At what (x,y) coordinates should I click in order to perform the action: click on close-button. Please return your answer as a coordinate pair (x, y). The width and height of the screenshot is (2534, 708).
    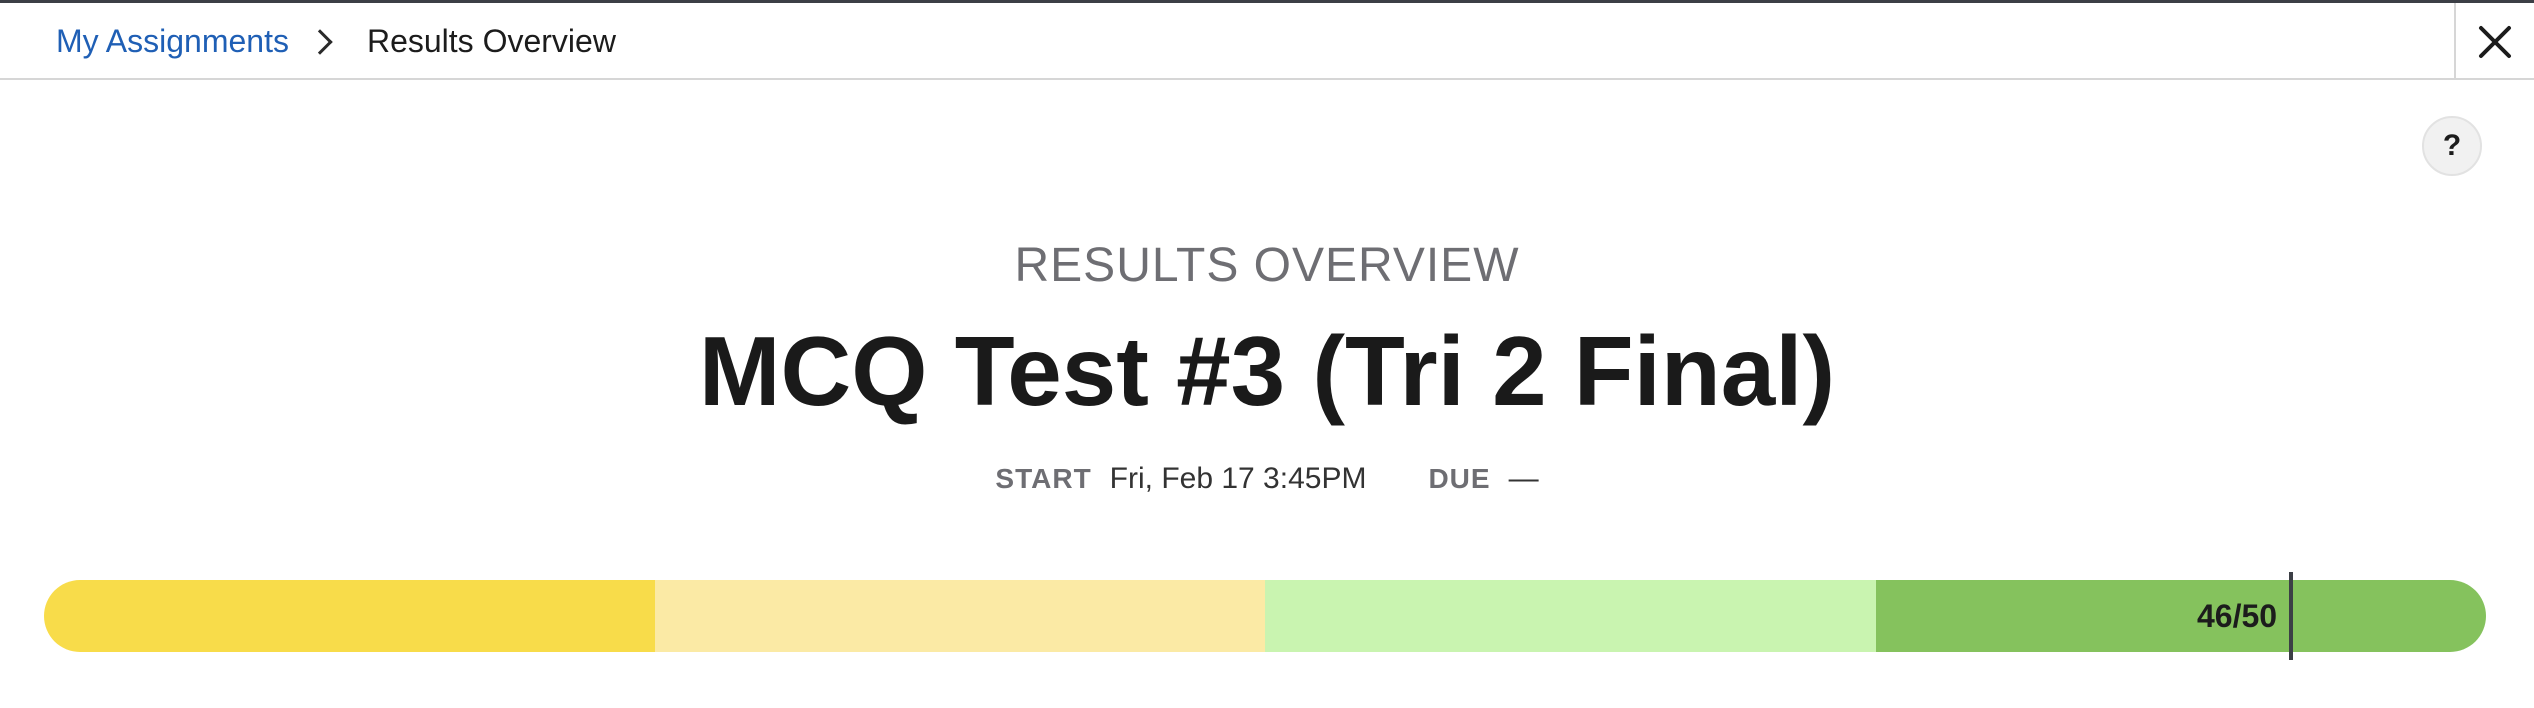
    Looking at the image, I should click on (2494, 41).